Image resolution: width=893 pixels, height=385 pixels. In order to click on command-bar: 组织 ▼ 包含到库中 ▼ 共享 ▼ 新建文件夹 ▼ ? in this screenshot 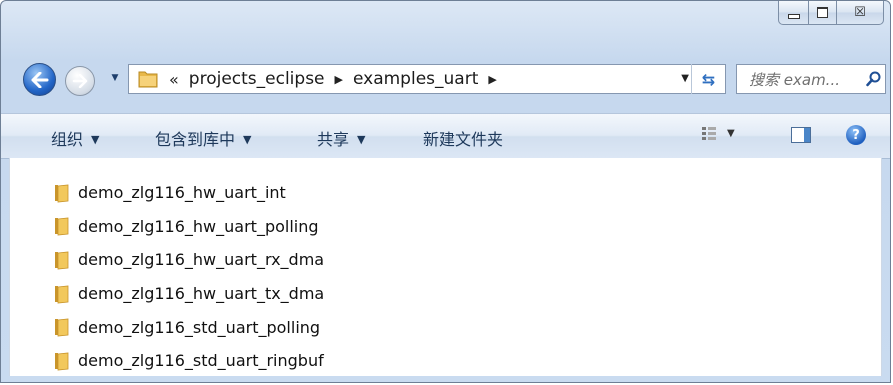, I will do `click(445, 136)`.